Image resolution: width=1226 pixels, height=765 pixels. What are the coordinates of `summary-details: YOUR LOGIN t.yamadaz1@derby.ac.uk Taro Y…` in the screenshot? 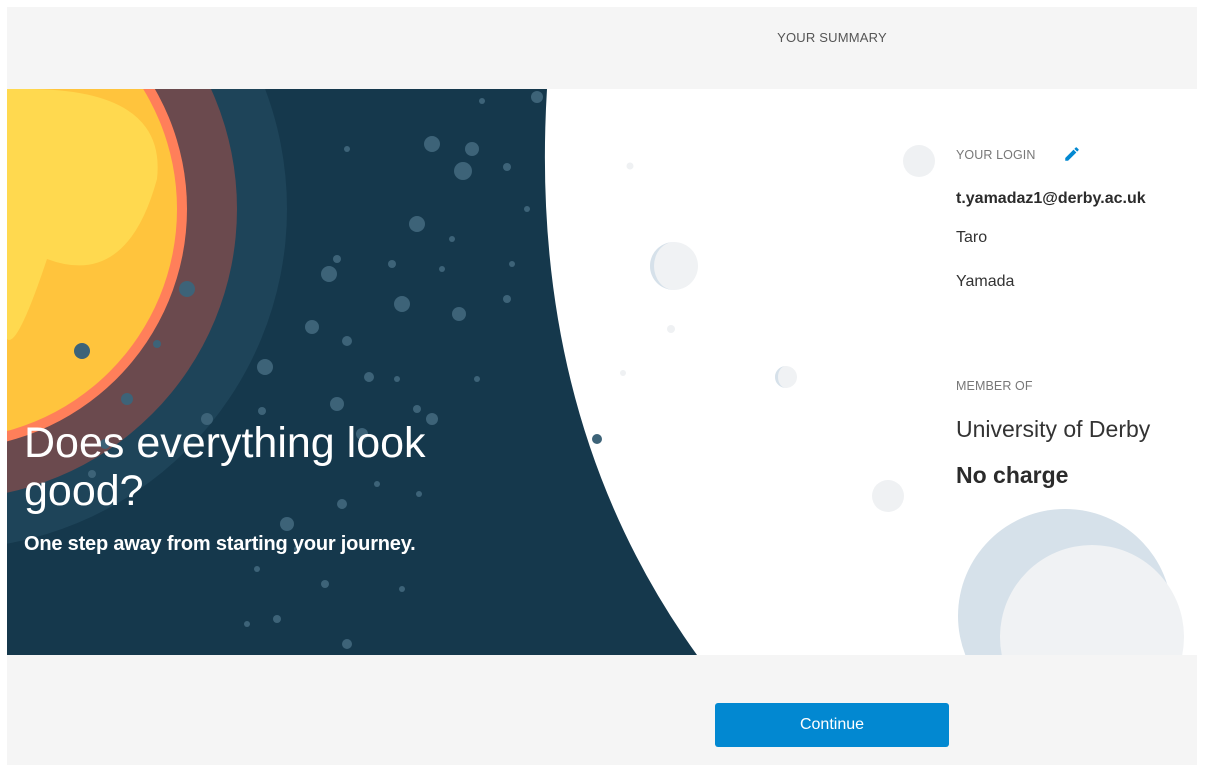 It's located at (1076, 372).